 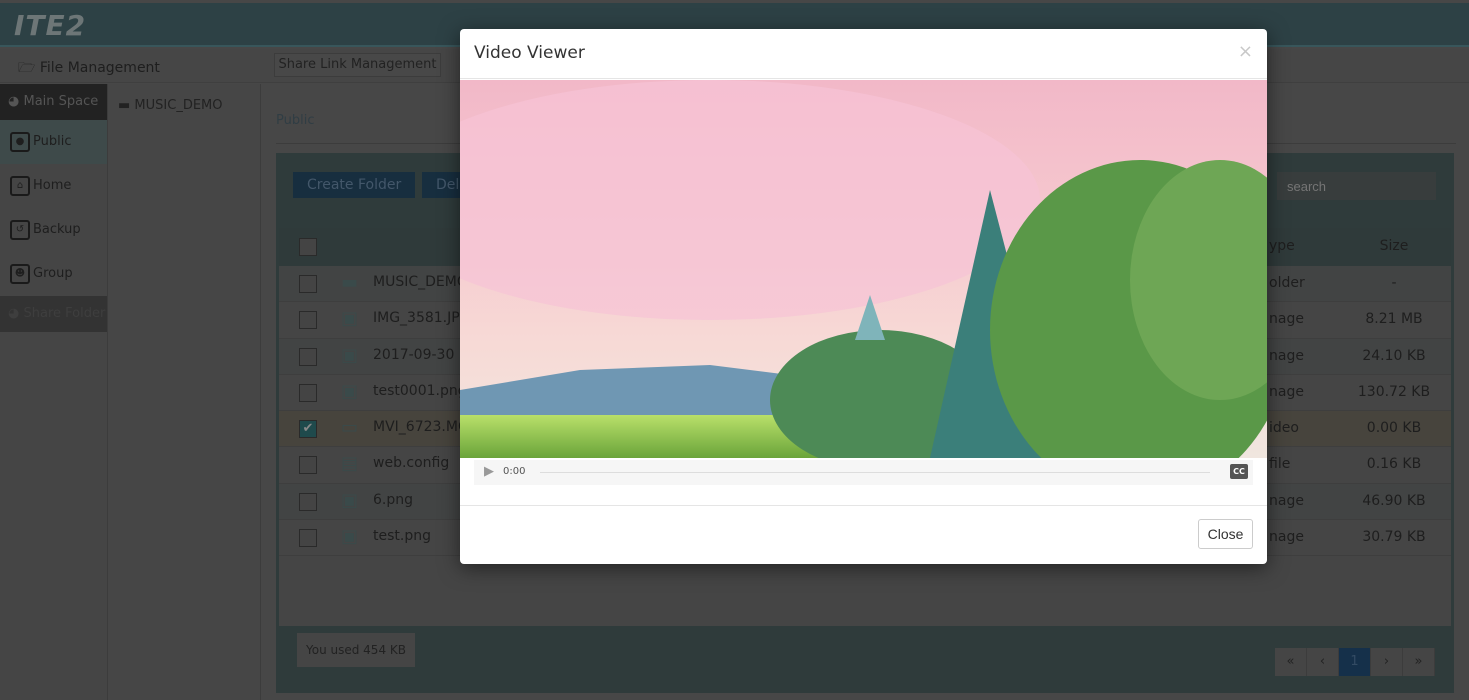 I want to click on close-icon: ×, so click(x=1245, y=51).